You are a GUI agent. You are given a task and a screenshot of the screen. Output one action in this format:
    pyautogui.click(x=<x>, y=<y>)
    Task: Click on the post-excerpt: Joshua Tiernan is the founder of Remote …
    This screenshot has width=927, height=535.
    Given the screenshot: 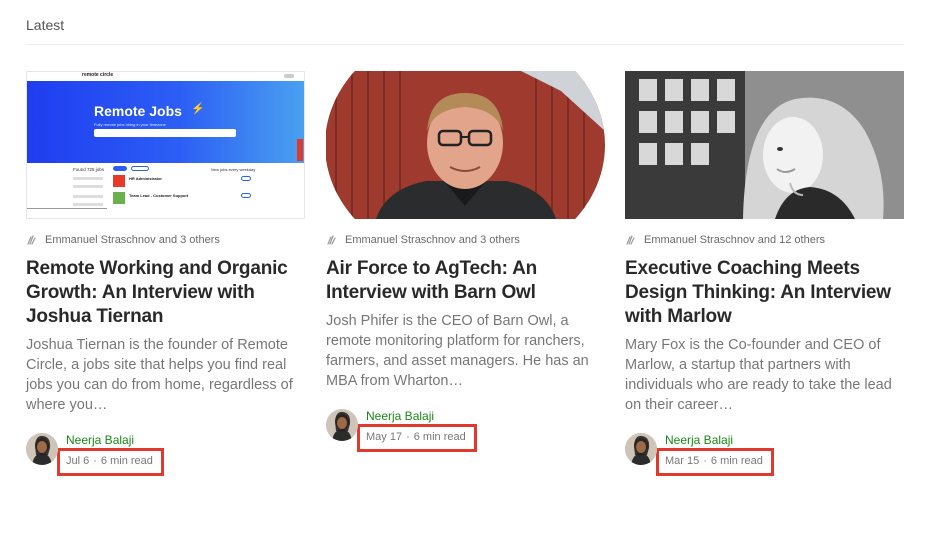 What is the action you would take?
    pyautogui.click(x=165, y=375)
    